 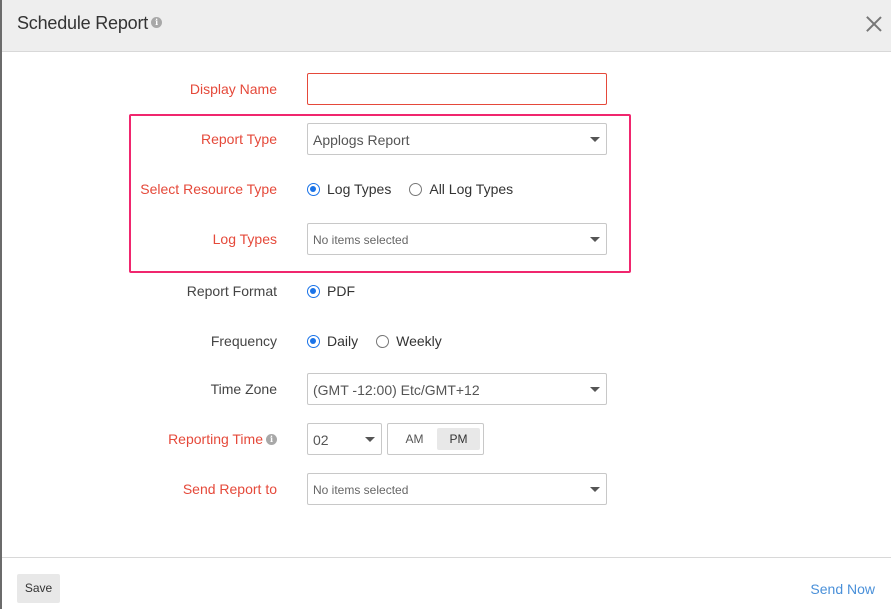 I want to click on dialog-footer: Save Send Now, so click(x=446, y=583).